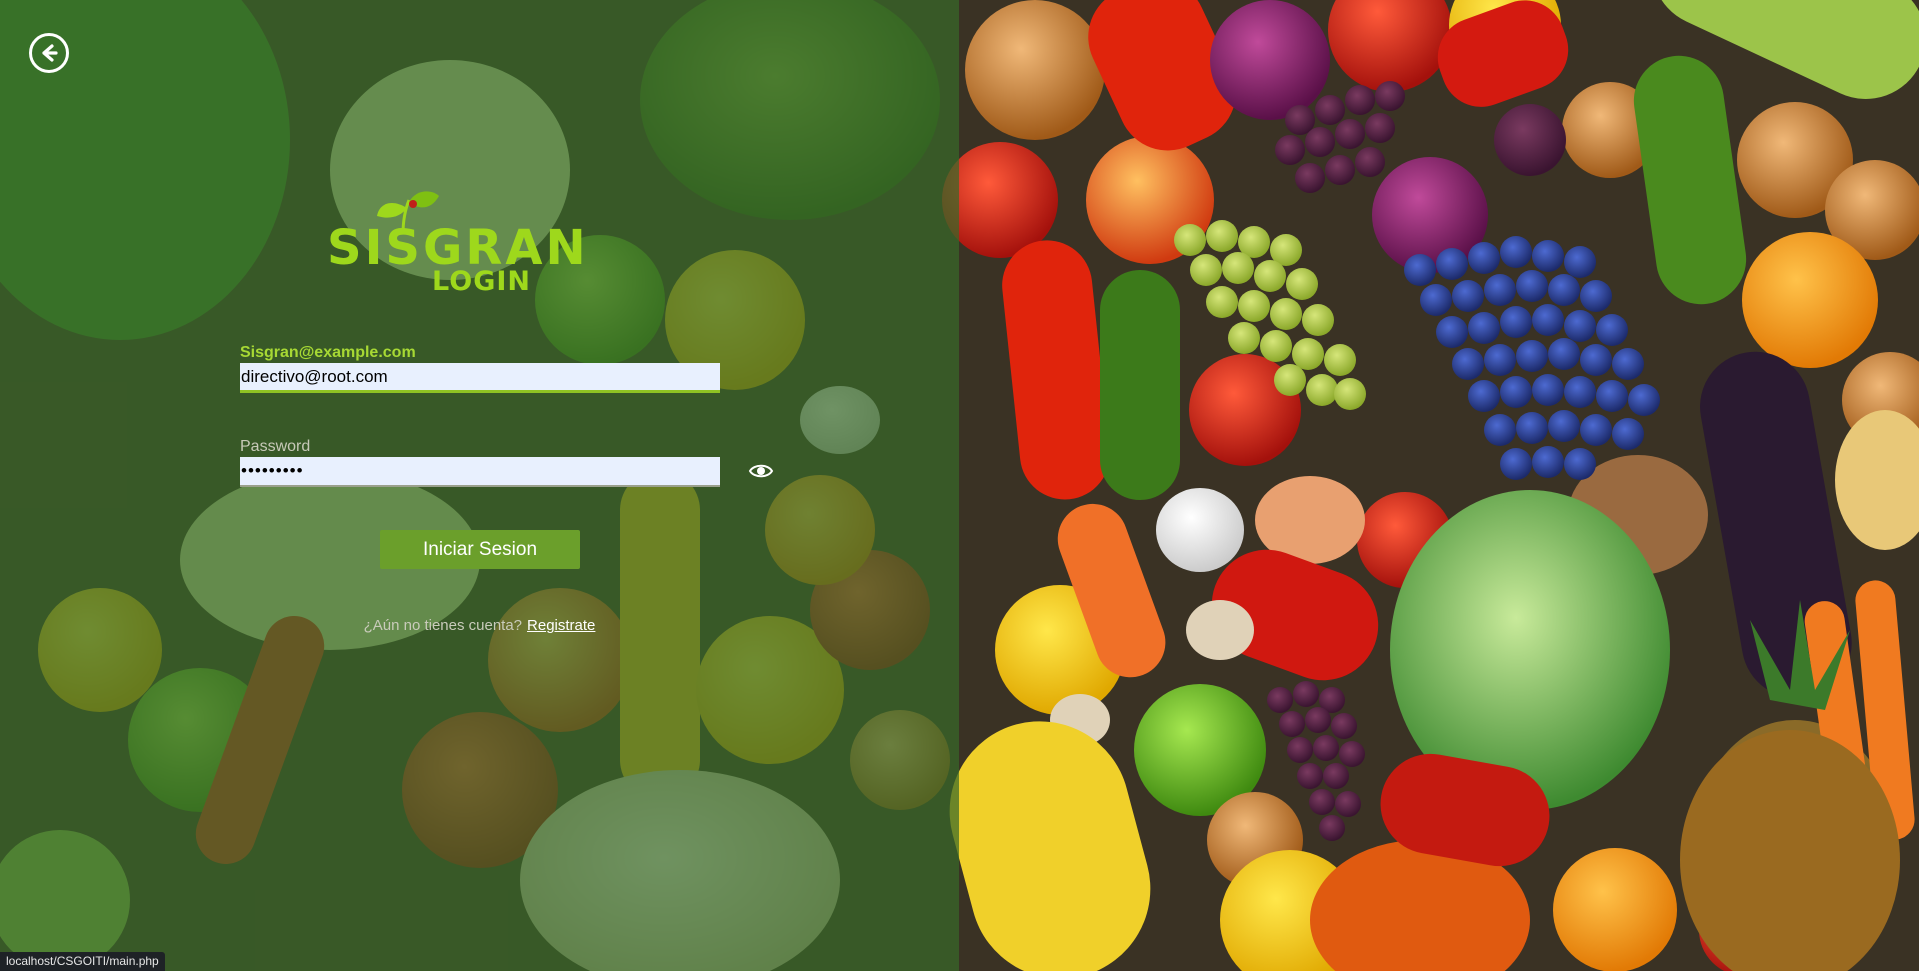  Describe the element at coordinates (480, 472) in the screenshot. I see `password-input` at that location.